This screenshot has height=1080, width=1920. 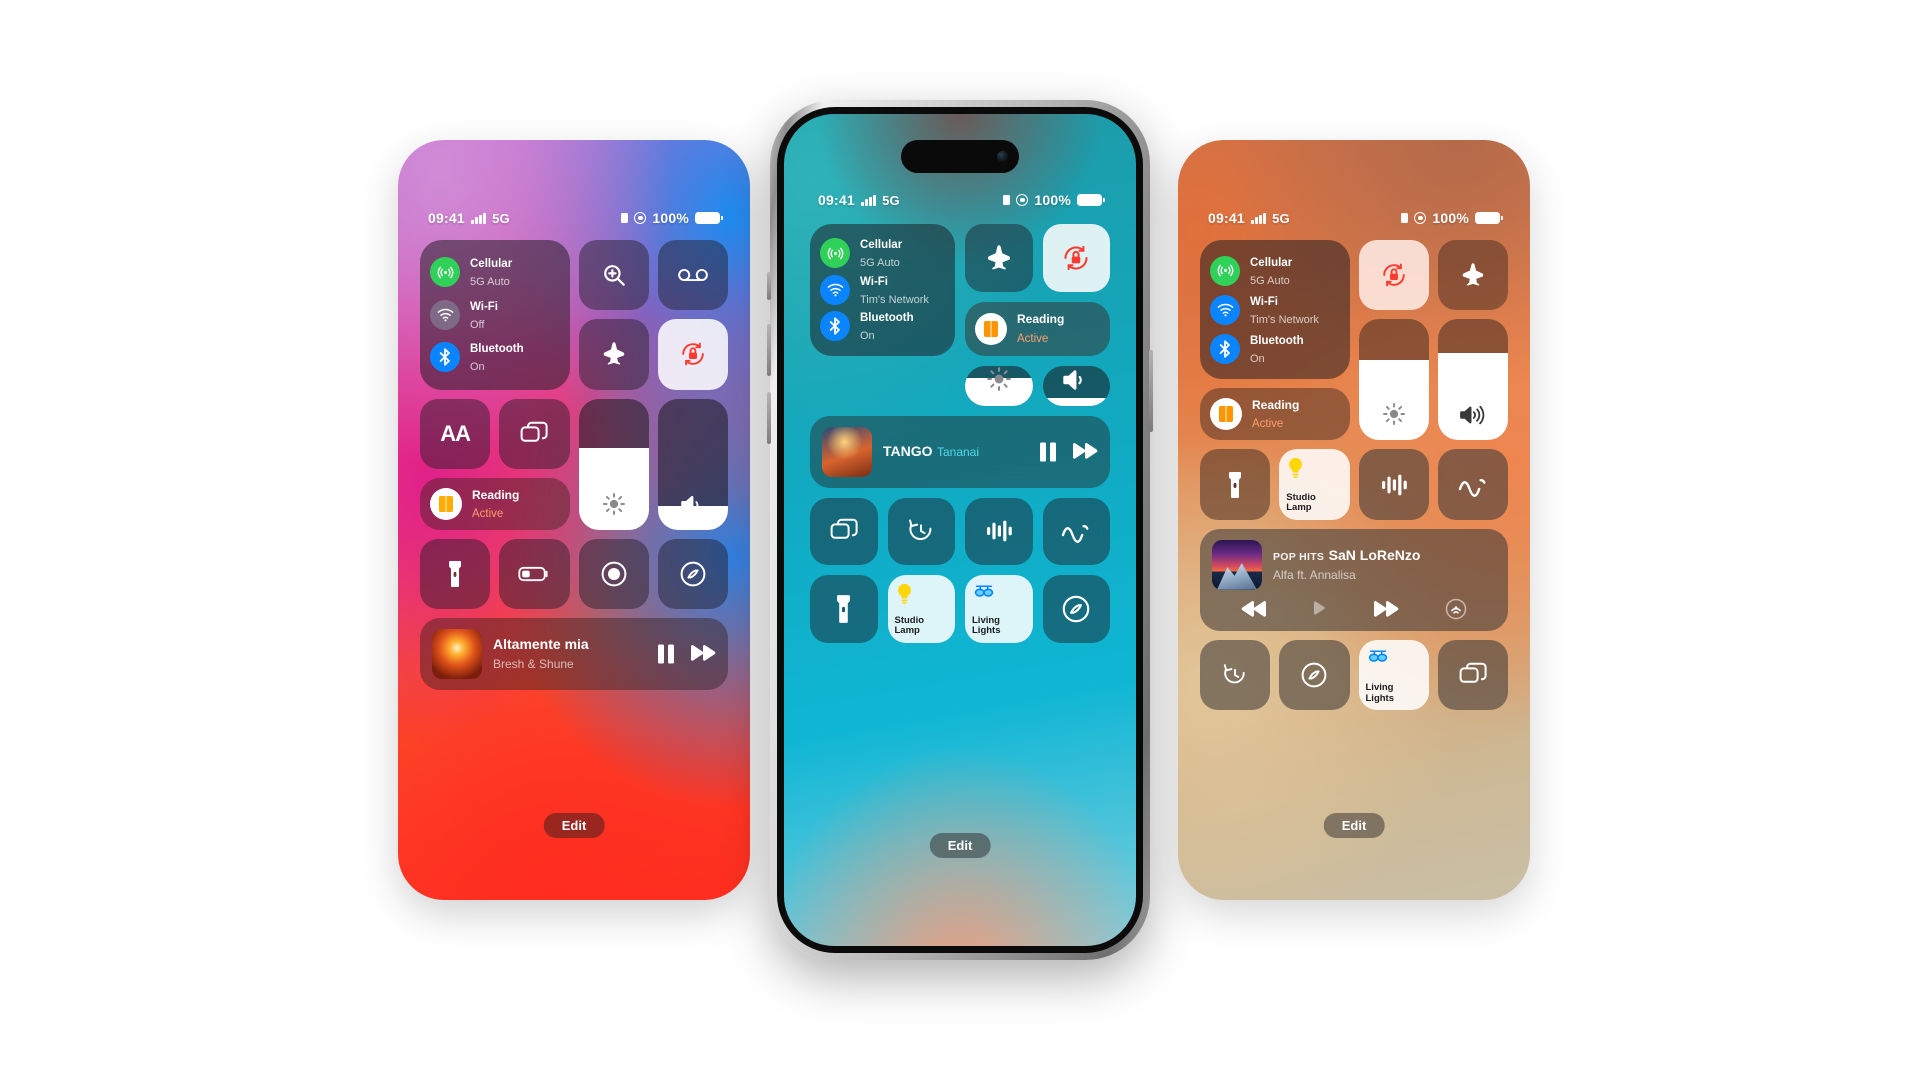 I want to click on cellular-title: Cellular, so click(x=1271, y=262).